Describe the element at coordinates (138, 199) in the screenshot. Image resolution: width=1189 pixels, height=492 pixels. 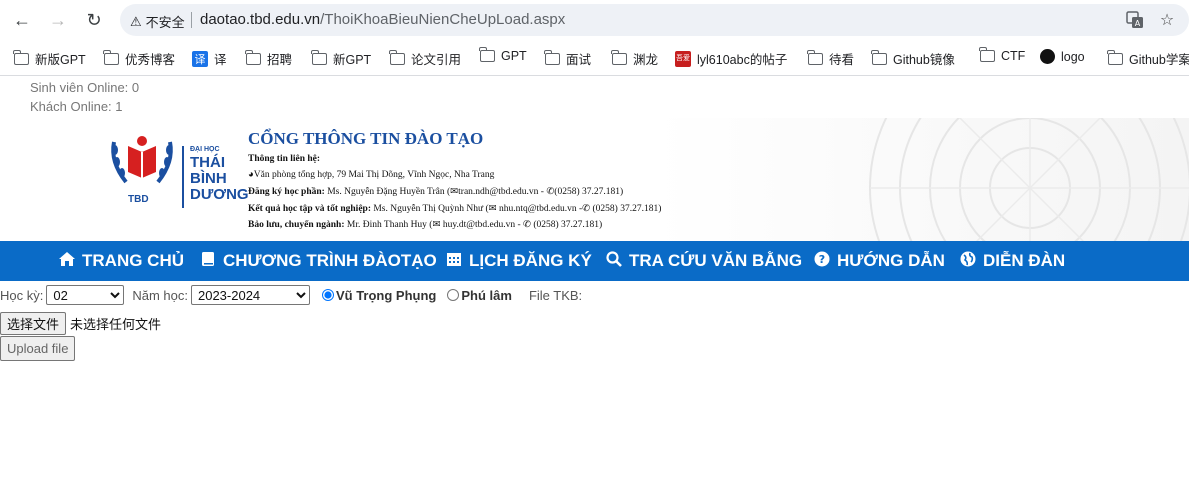
I see `logo-abbr: TBD` at that location.